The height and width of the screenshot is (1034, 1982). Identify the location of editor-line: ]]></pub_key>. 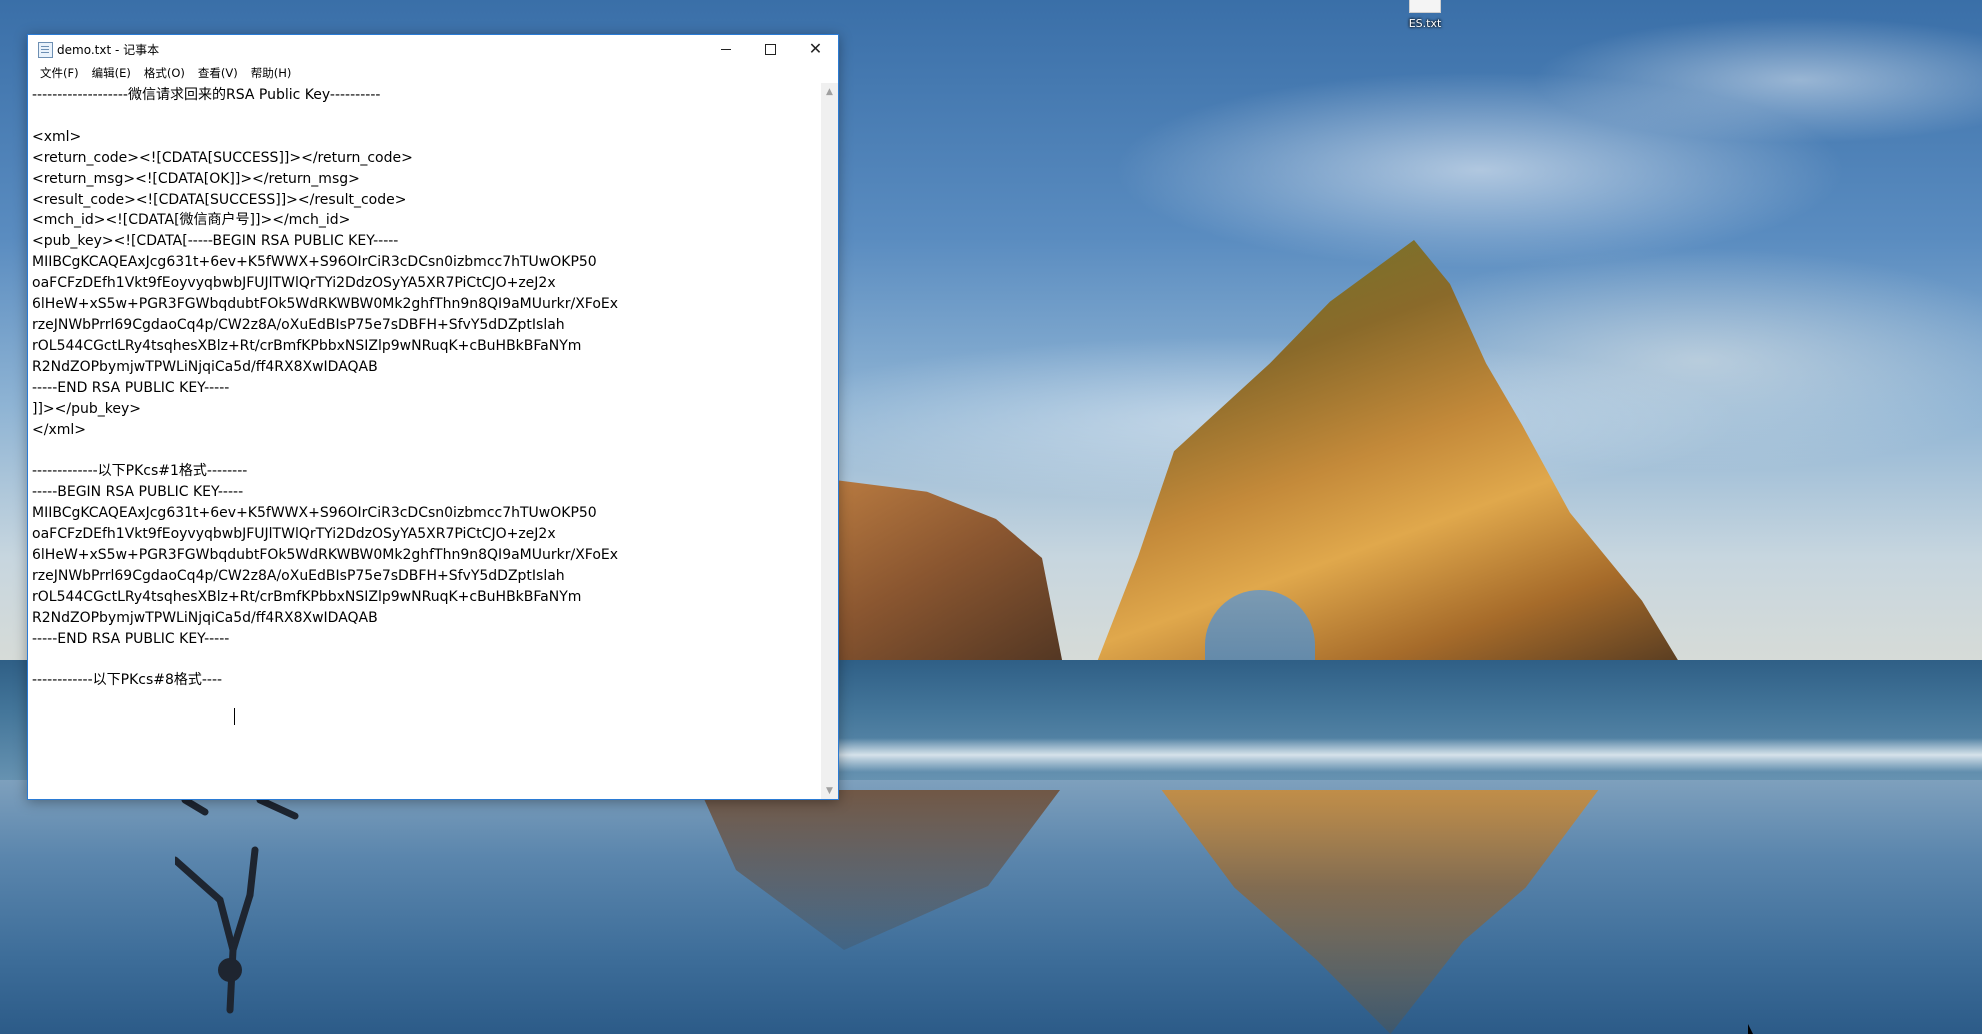
(86, 408).